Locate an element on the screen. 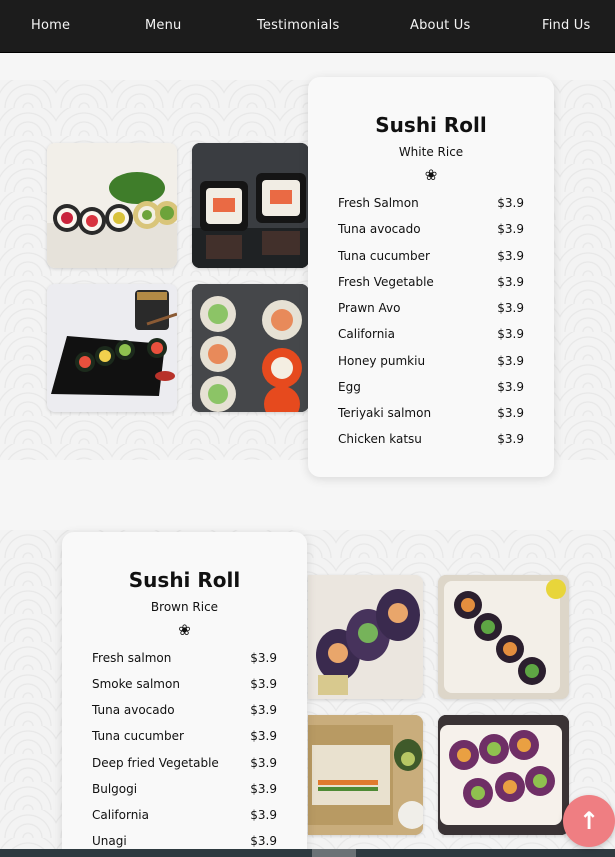 The image size is (615, 857). sushi-photo-black-sesame-rolls is located at coordinates (250, 205).